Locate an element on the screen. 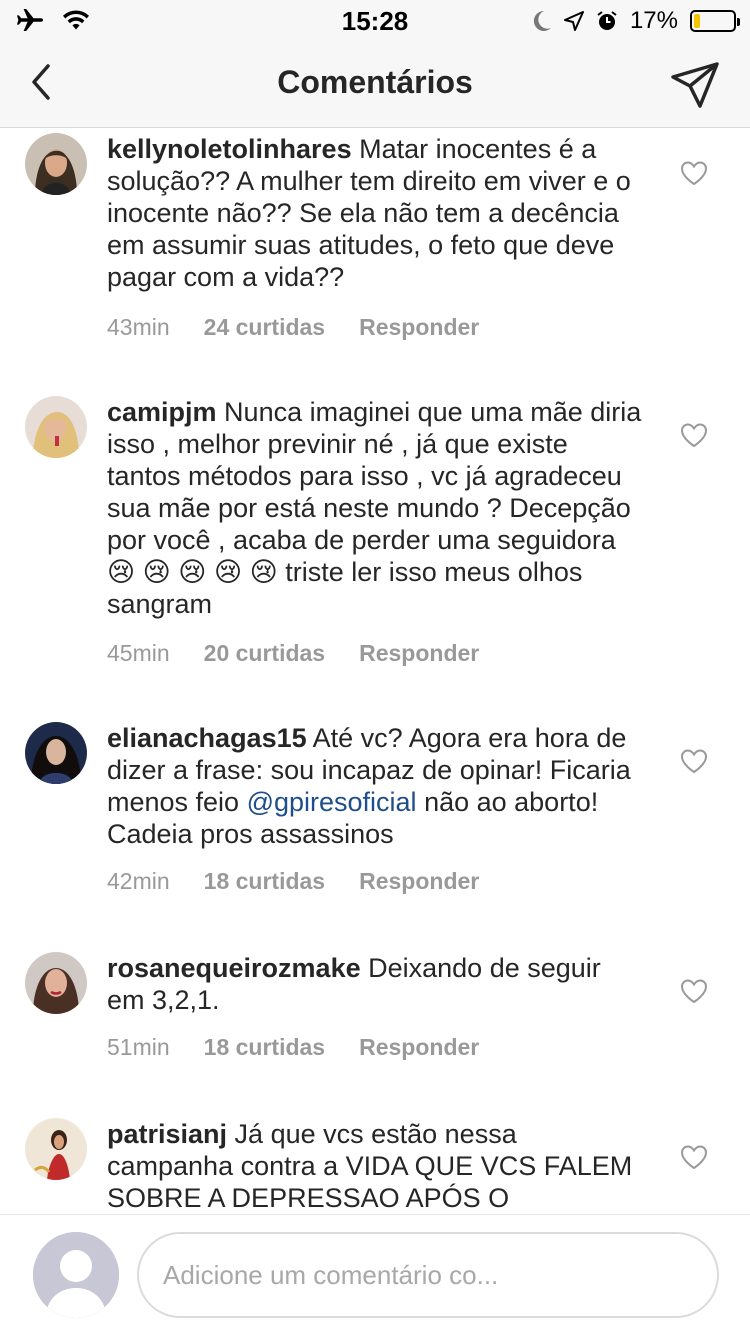 The width and height of the screenshot is (750, 1334). location-icon is located at coordinates (573, 21).